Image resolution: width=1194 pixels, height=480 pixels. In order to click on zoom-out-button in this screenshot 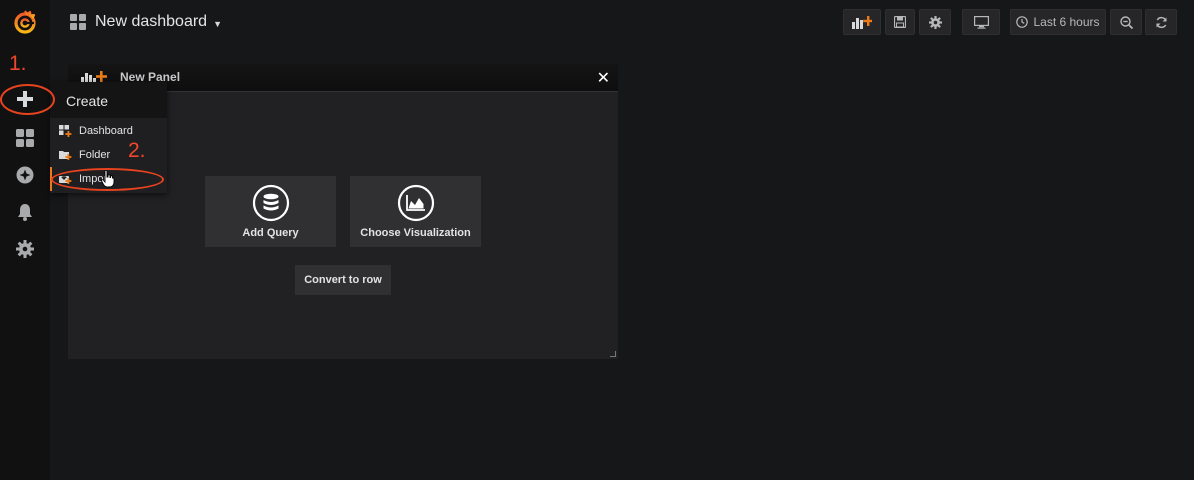, I will do `click(1126, 22)`.